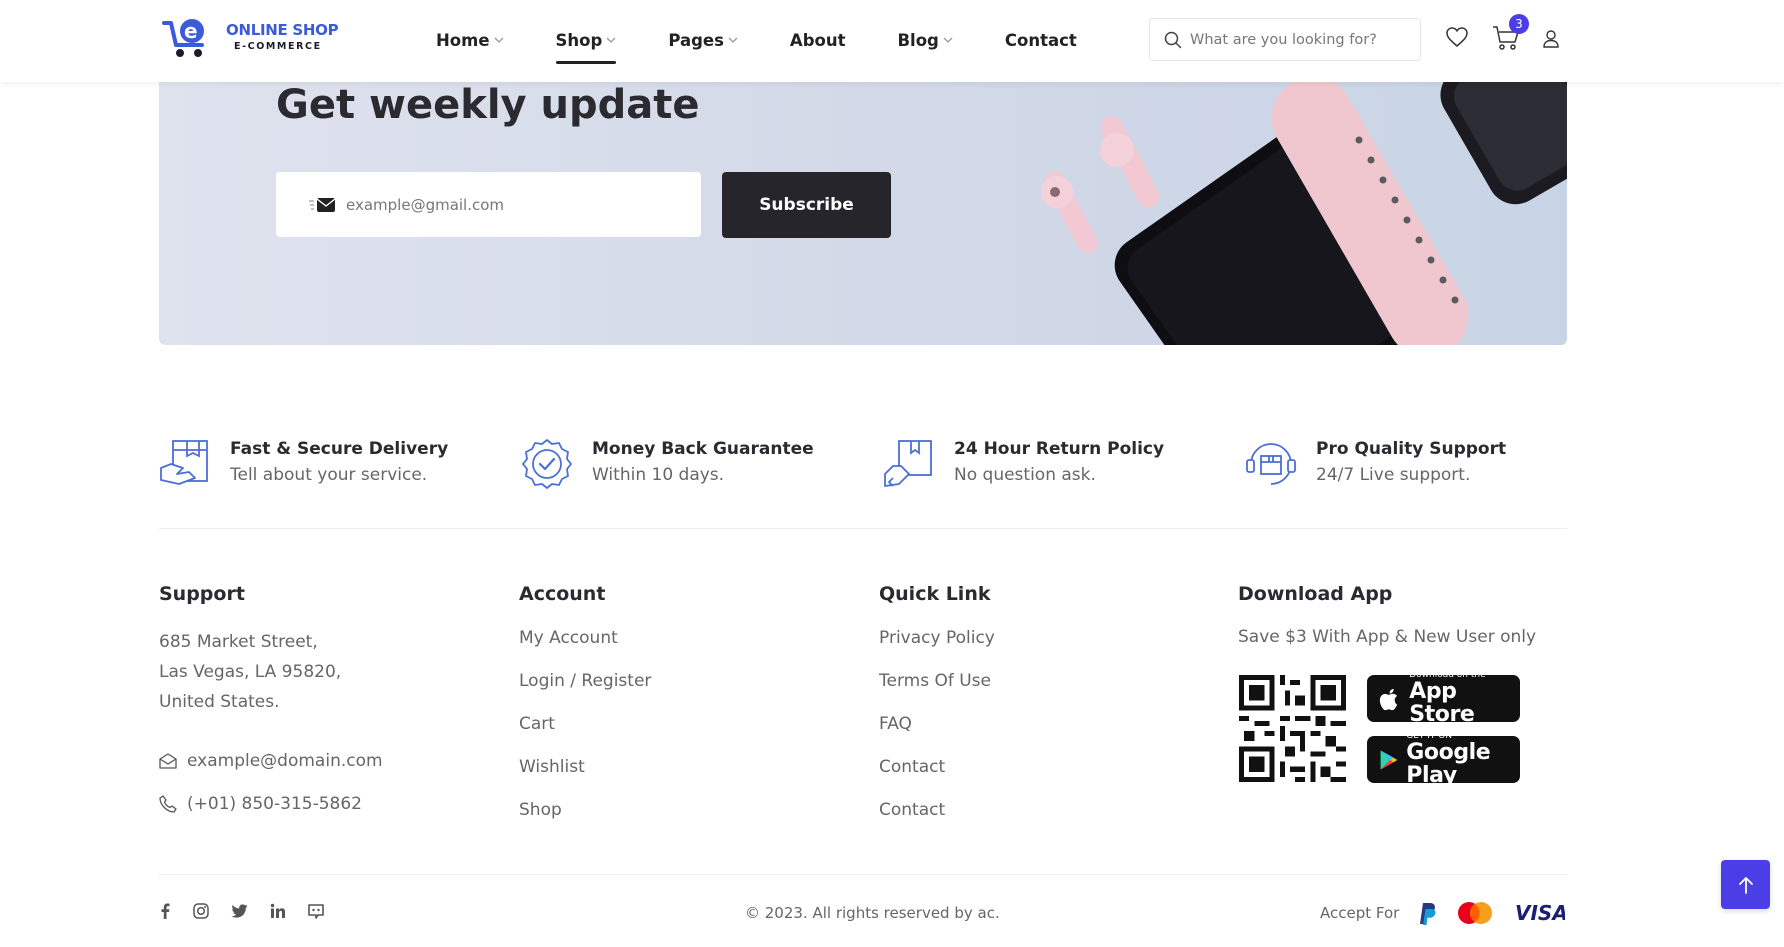 Image resolution: width=1784 pixels, height=947 pixels. I want to click on discord-icon, so click(316, 911).